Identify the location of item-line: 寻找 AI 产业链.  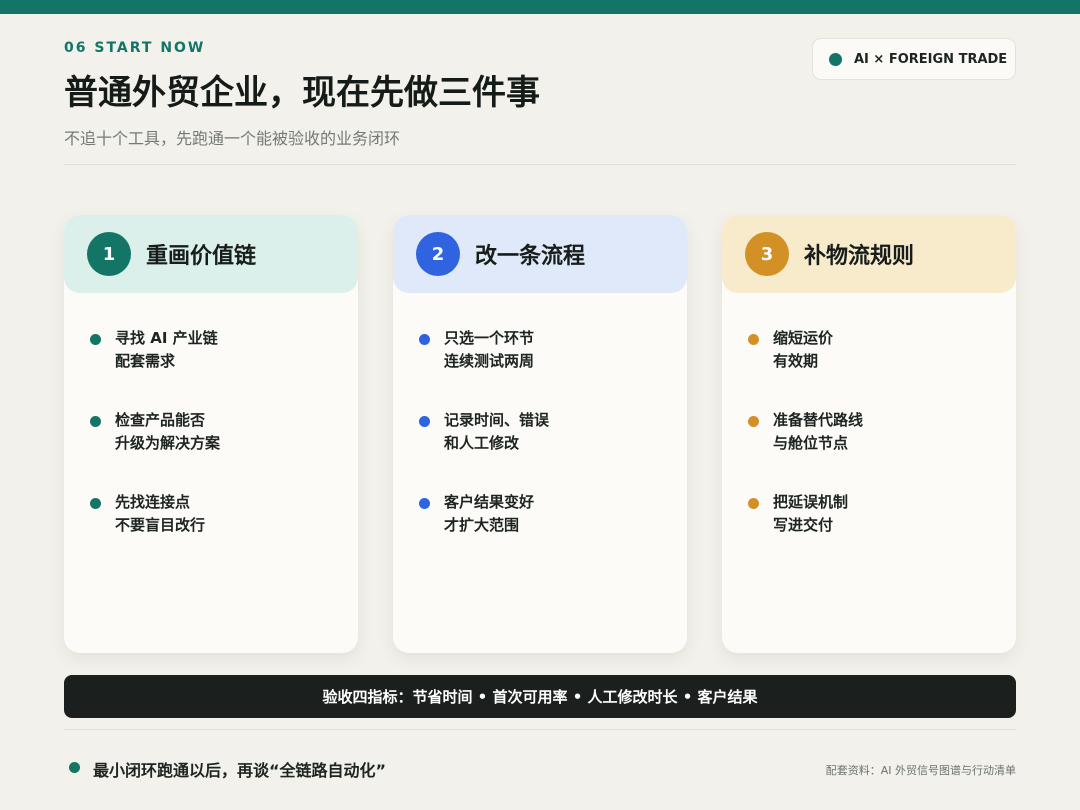
(166, 338).